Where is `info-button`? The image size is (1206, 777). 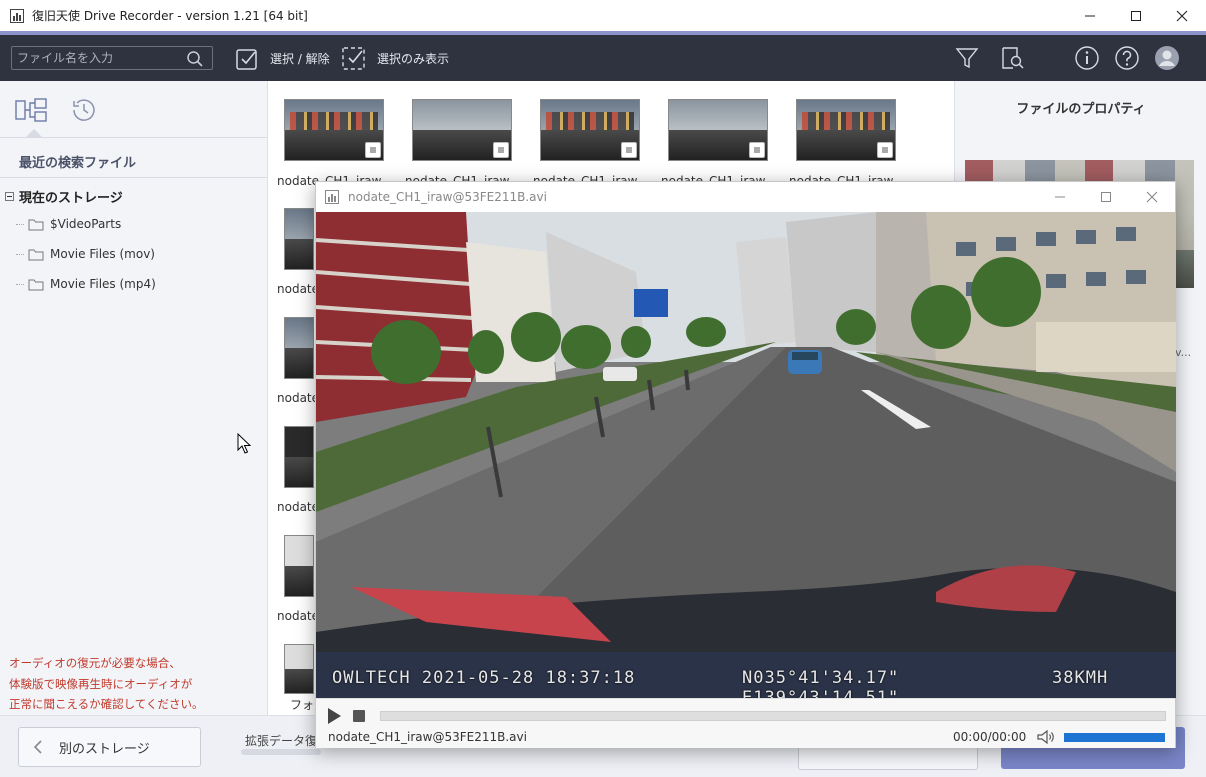
info-button is located at coordinates (1087, 58).